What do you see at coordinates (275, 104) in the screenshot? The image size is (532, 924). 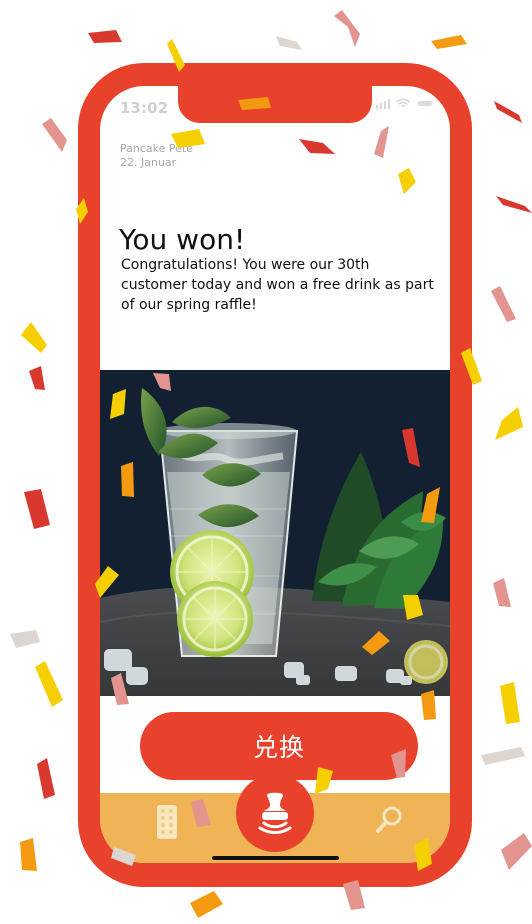 I see `phone-notch` at bounding box center [275, 104].